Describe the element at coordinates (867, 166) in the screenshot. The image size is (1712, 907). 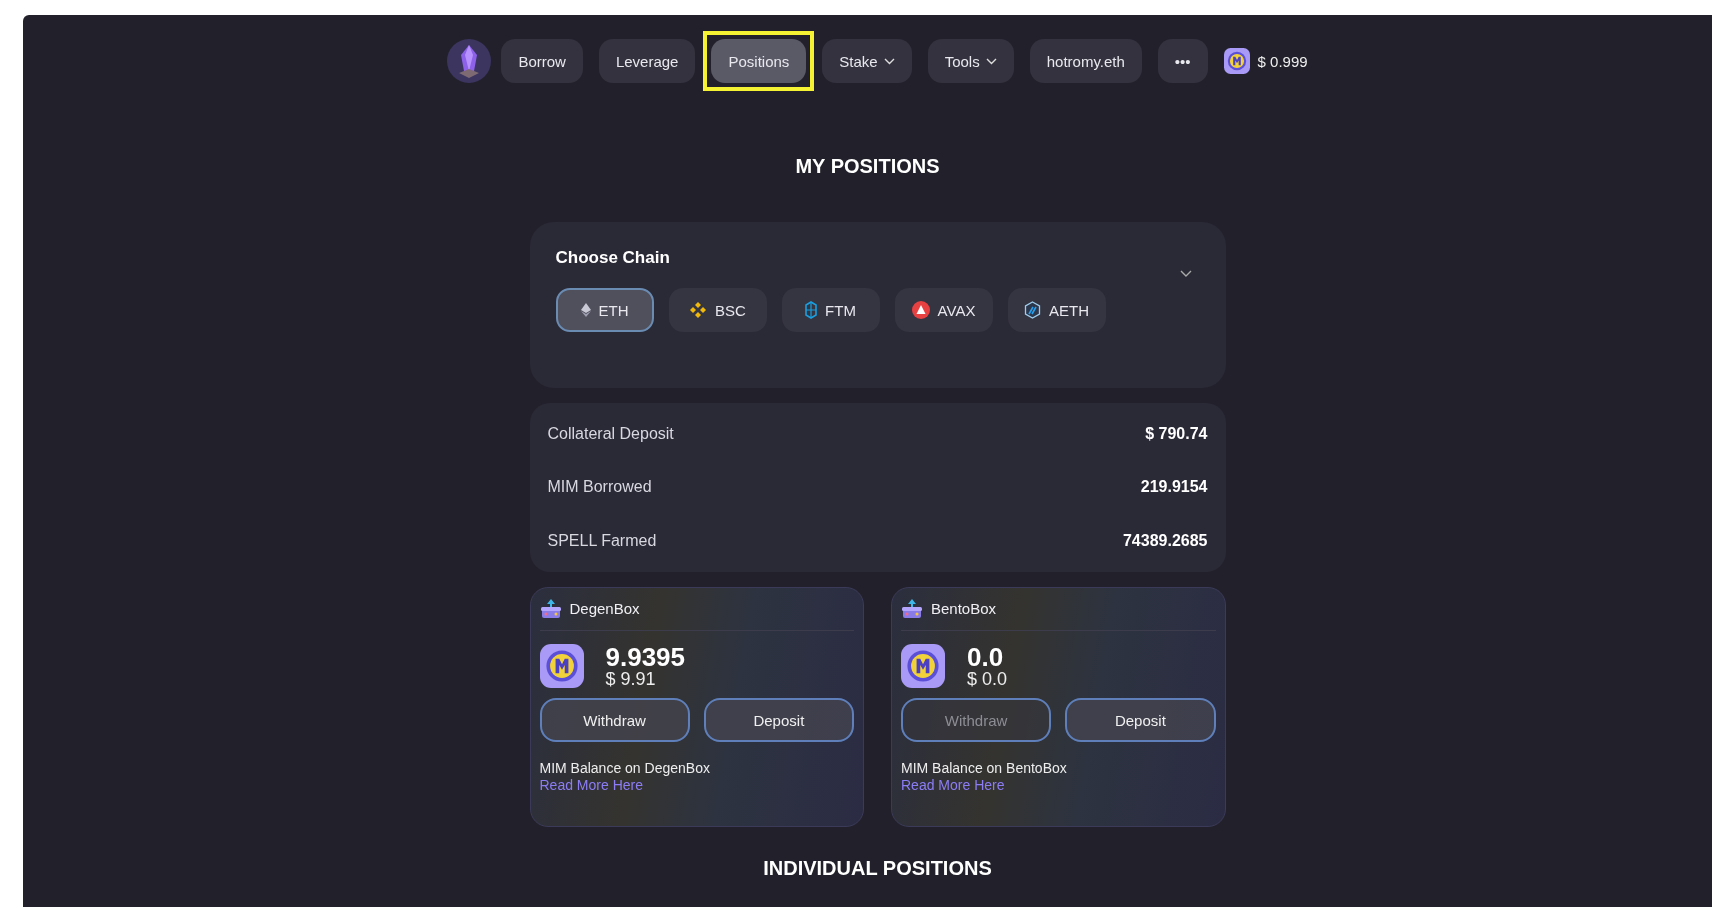
I see `page-title: MY POSITIONS` at that location.